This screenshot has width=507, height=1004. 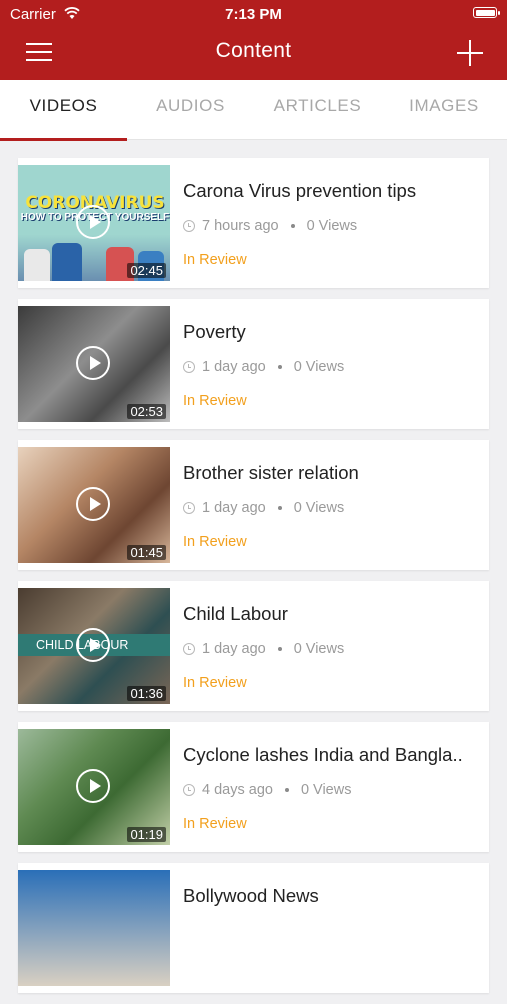 I want to click on battery-icon, so click(x=486, y=12).